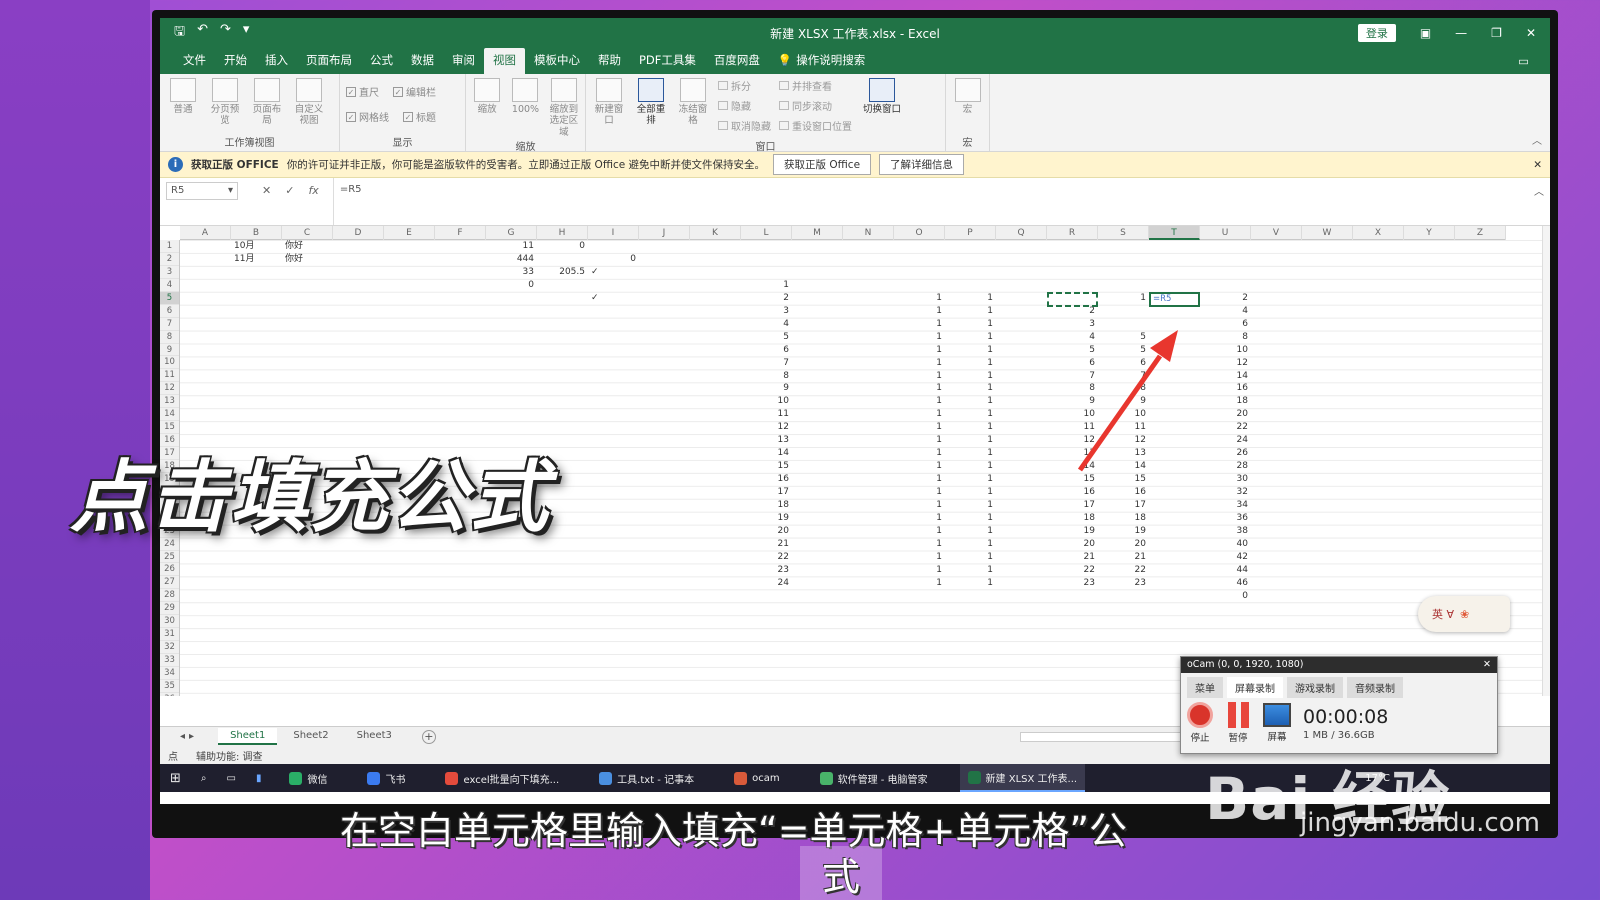 Image resolution: width=1600 pixels, height=900 pixels. Describe the element at coordinates (766, 414) in the screenshot. I see `cell-L14: 11` at that location.